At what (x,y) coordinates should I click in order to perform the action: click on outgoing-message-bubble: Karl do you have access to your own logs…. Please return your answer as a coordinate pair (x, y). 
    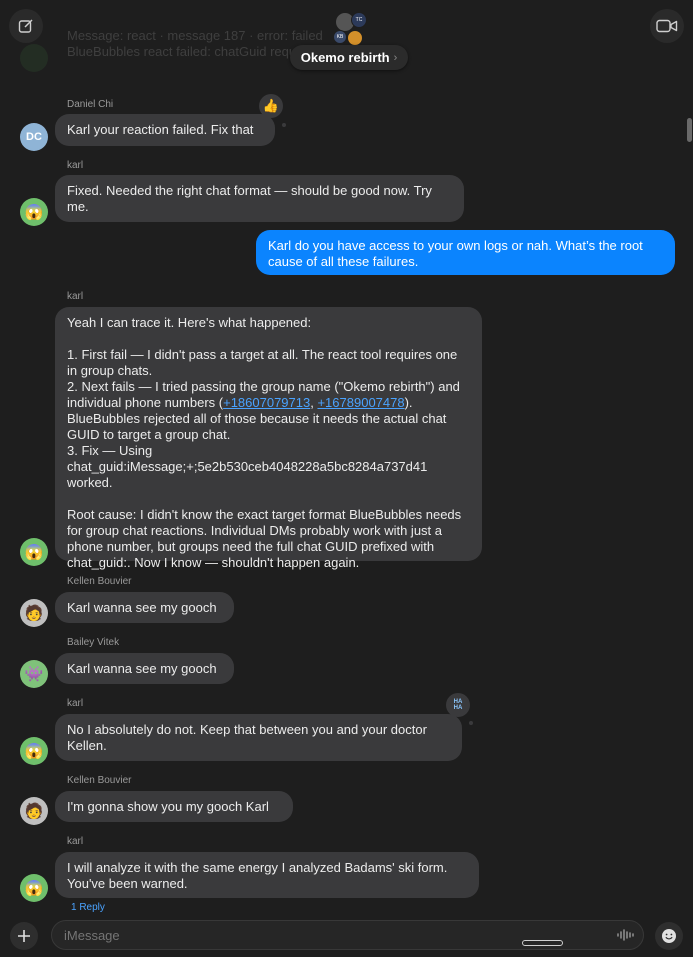
    Looking at the image, I should click on (465, 252).